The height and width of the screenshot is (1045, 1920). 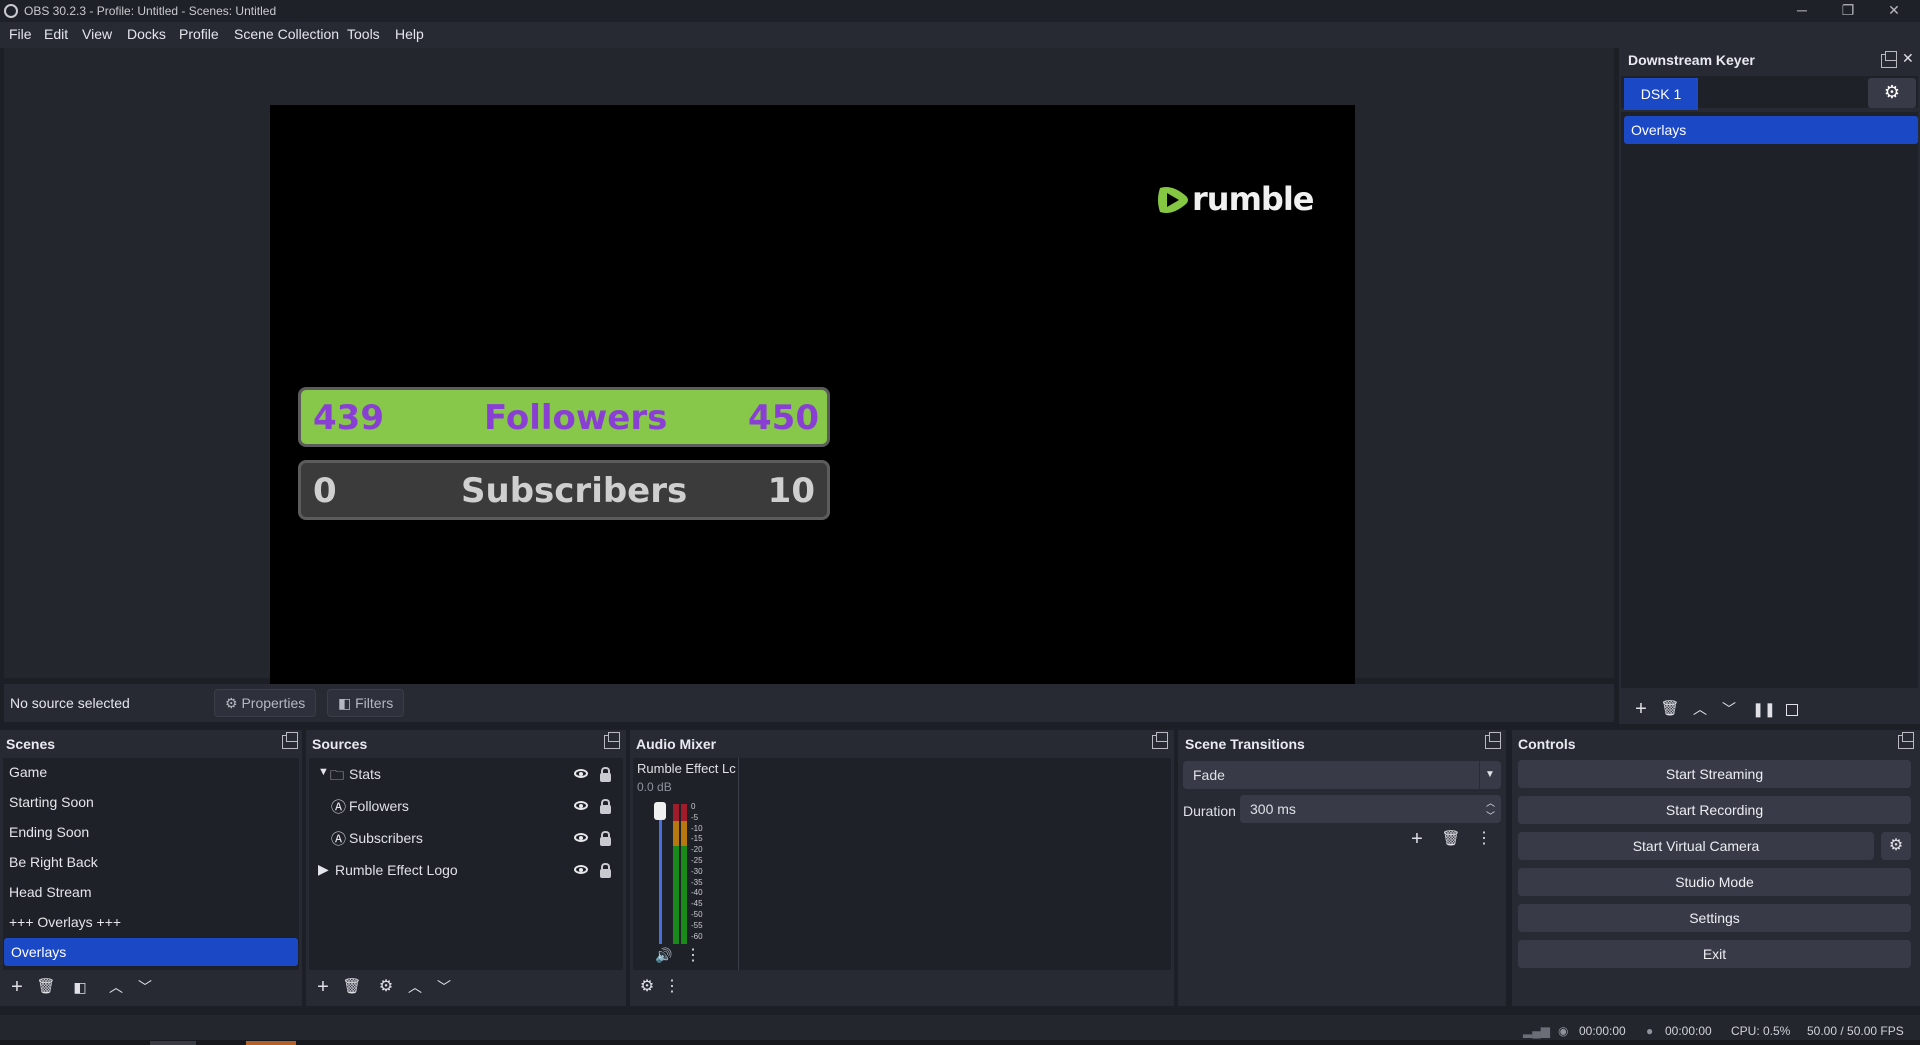 I want to click on scene-item-be-right-back: Be Right Back, so click(x=53, y=862).